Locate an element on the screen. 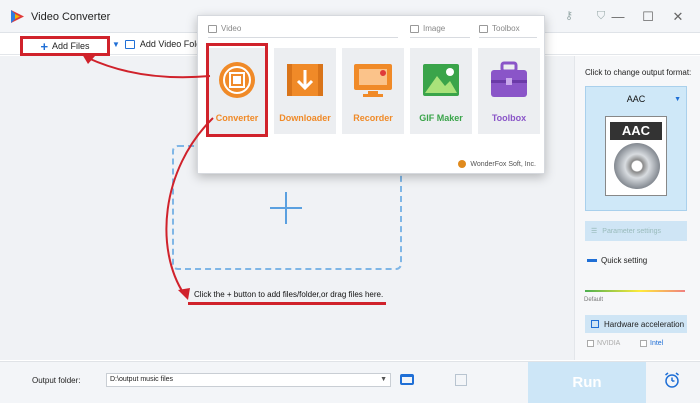 The image size is (700, 403). output-folder-input: D:\output music files ▼ is located at coordinates (248, 380).